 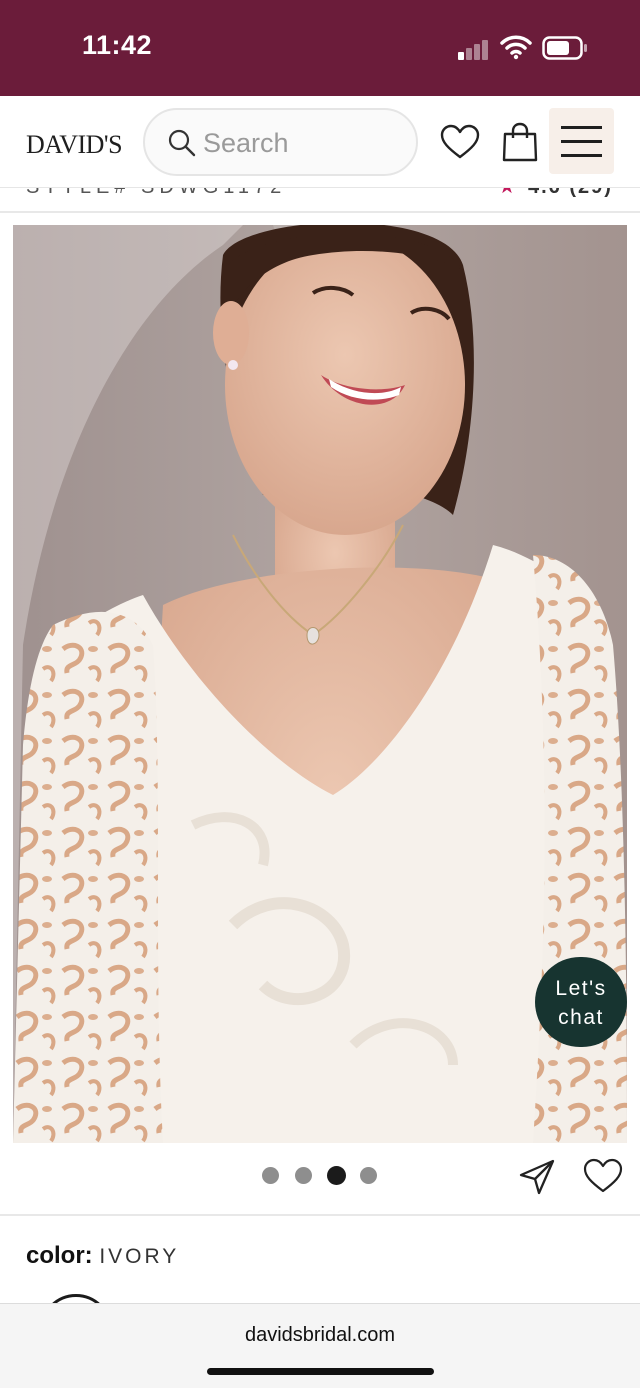 I want to click on chat-label-line2: chat, so click(x=581, y=1017).